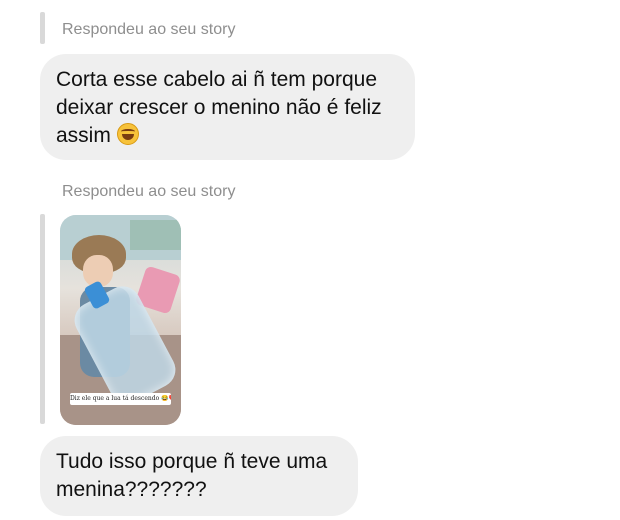 This screenshot has height=520, width=620. Describe the element at coordinates (127, 134) in the screenshot. I see `laughing-crying-emoji-icon` at that location.